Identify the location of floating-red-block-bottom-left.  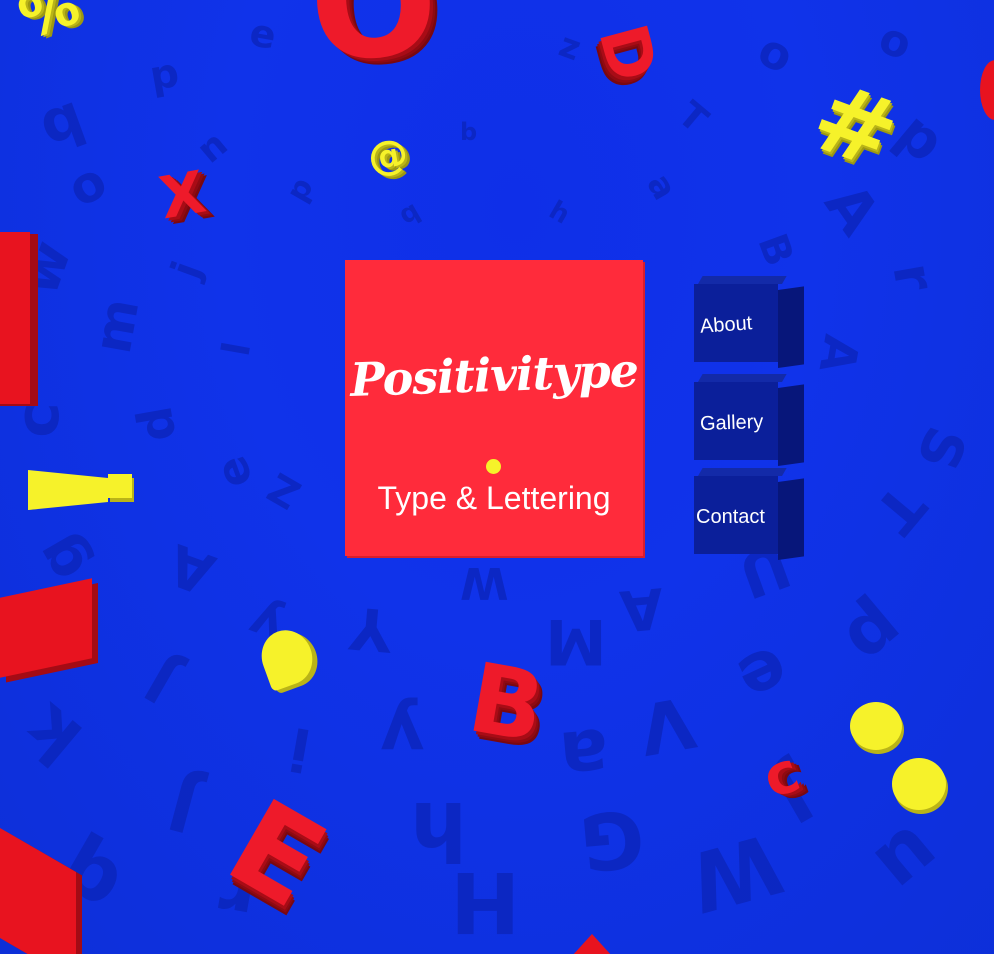
(38, 891).